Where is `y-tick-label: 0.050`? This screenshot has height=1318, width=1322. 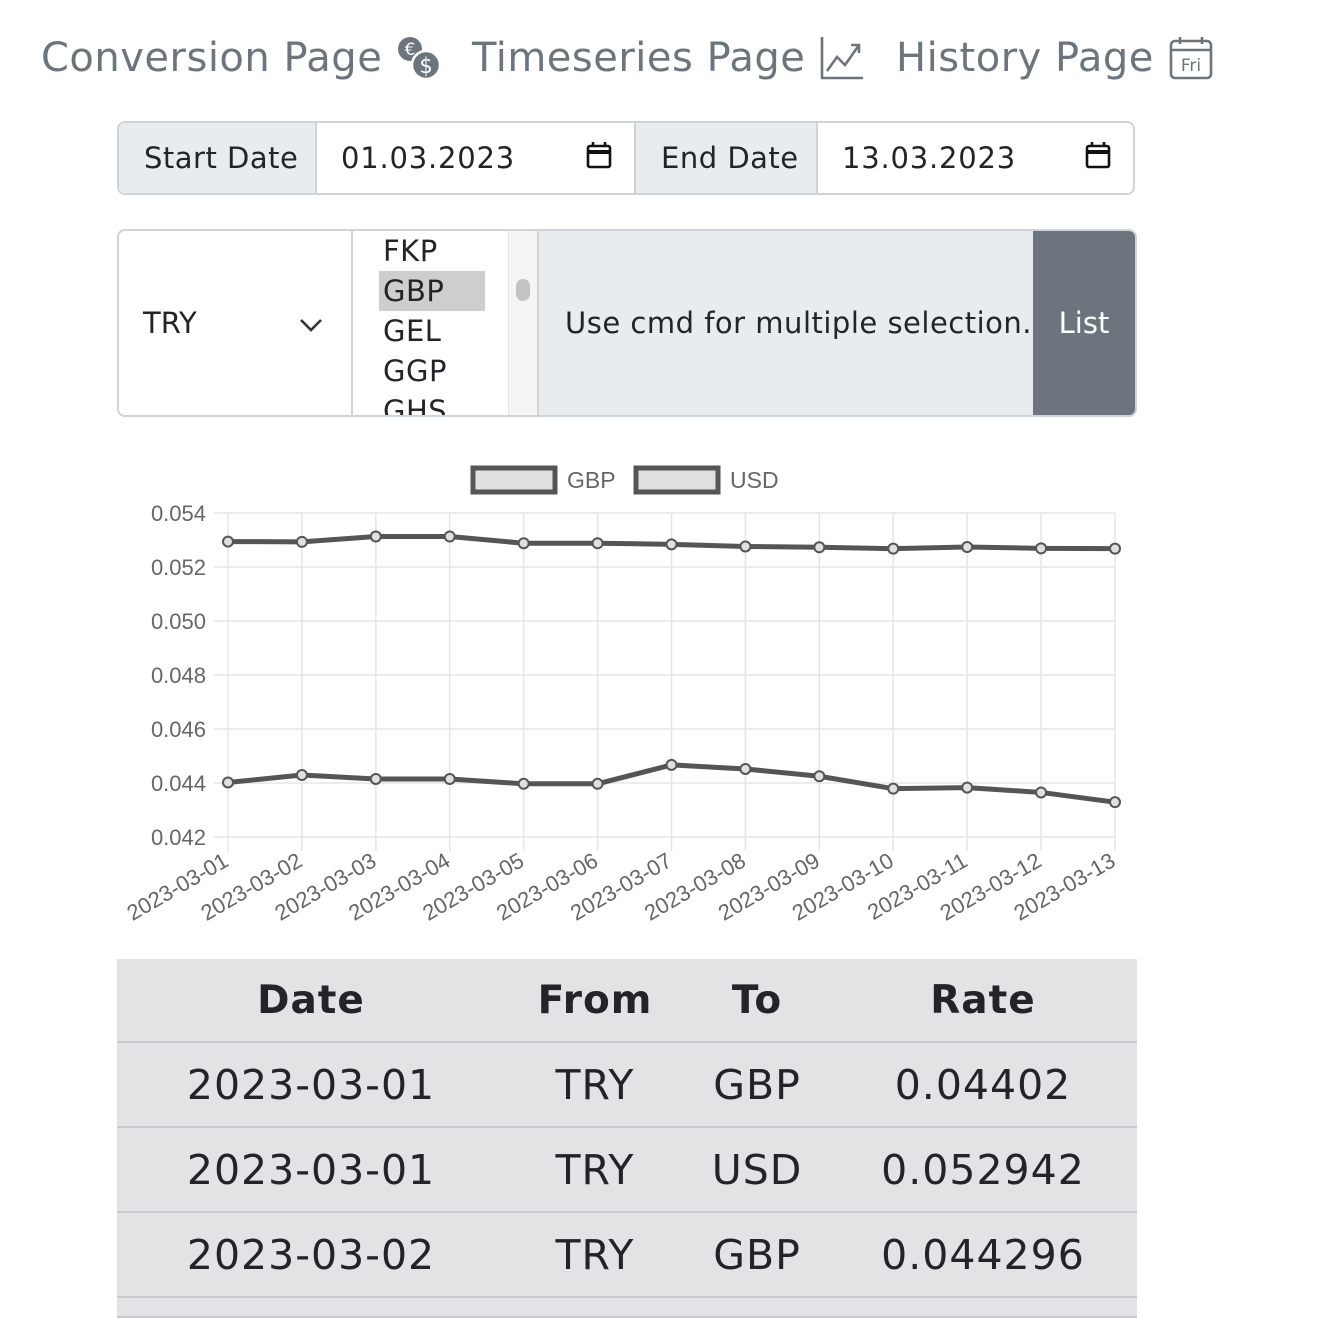
y-tick-label: 0.050 is located at coordinates (178, 621).